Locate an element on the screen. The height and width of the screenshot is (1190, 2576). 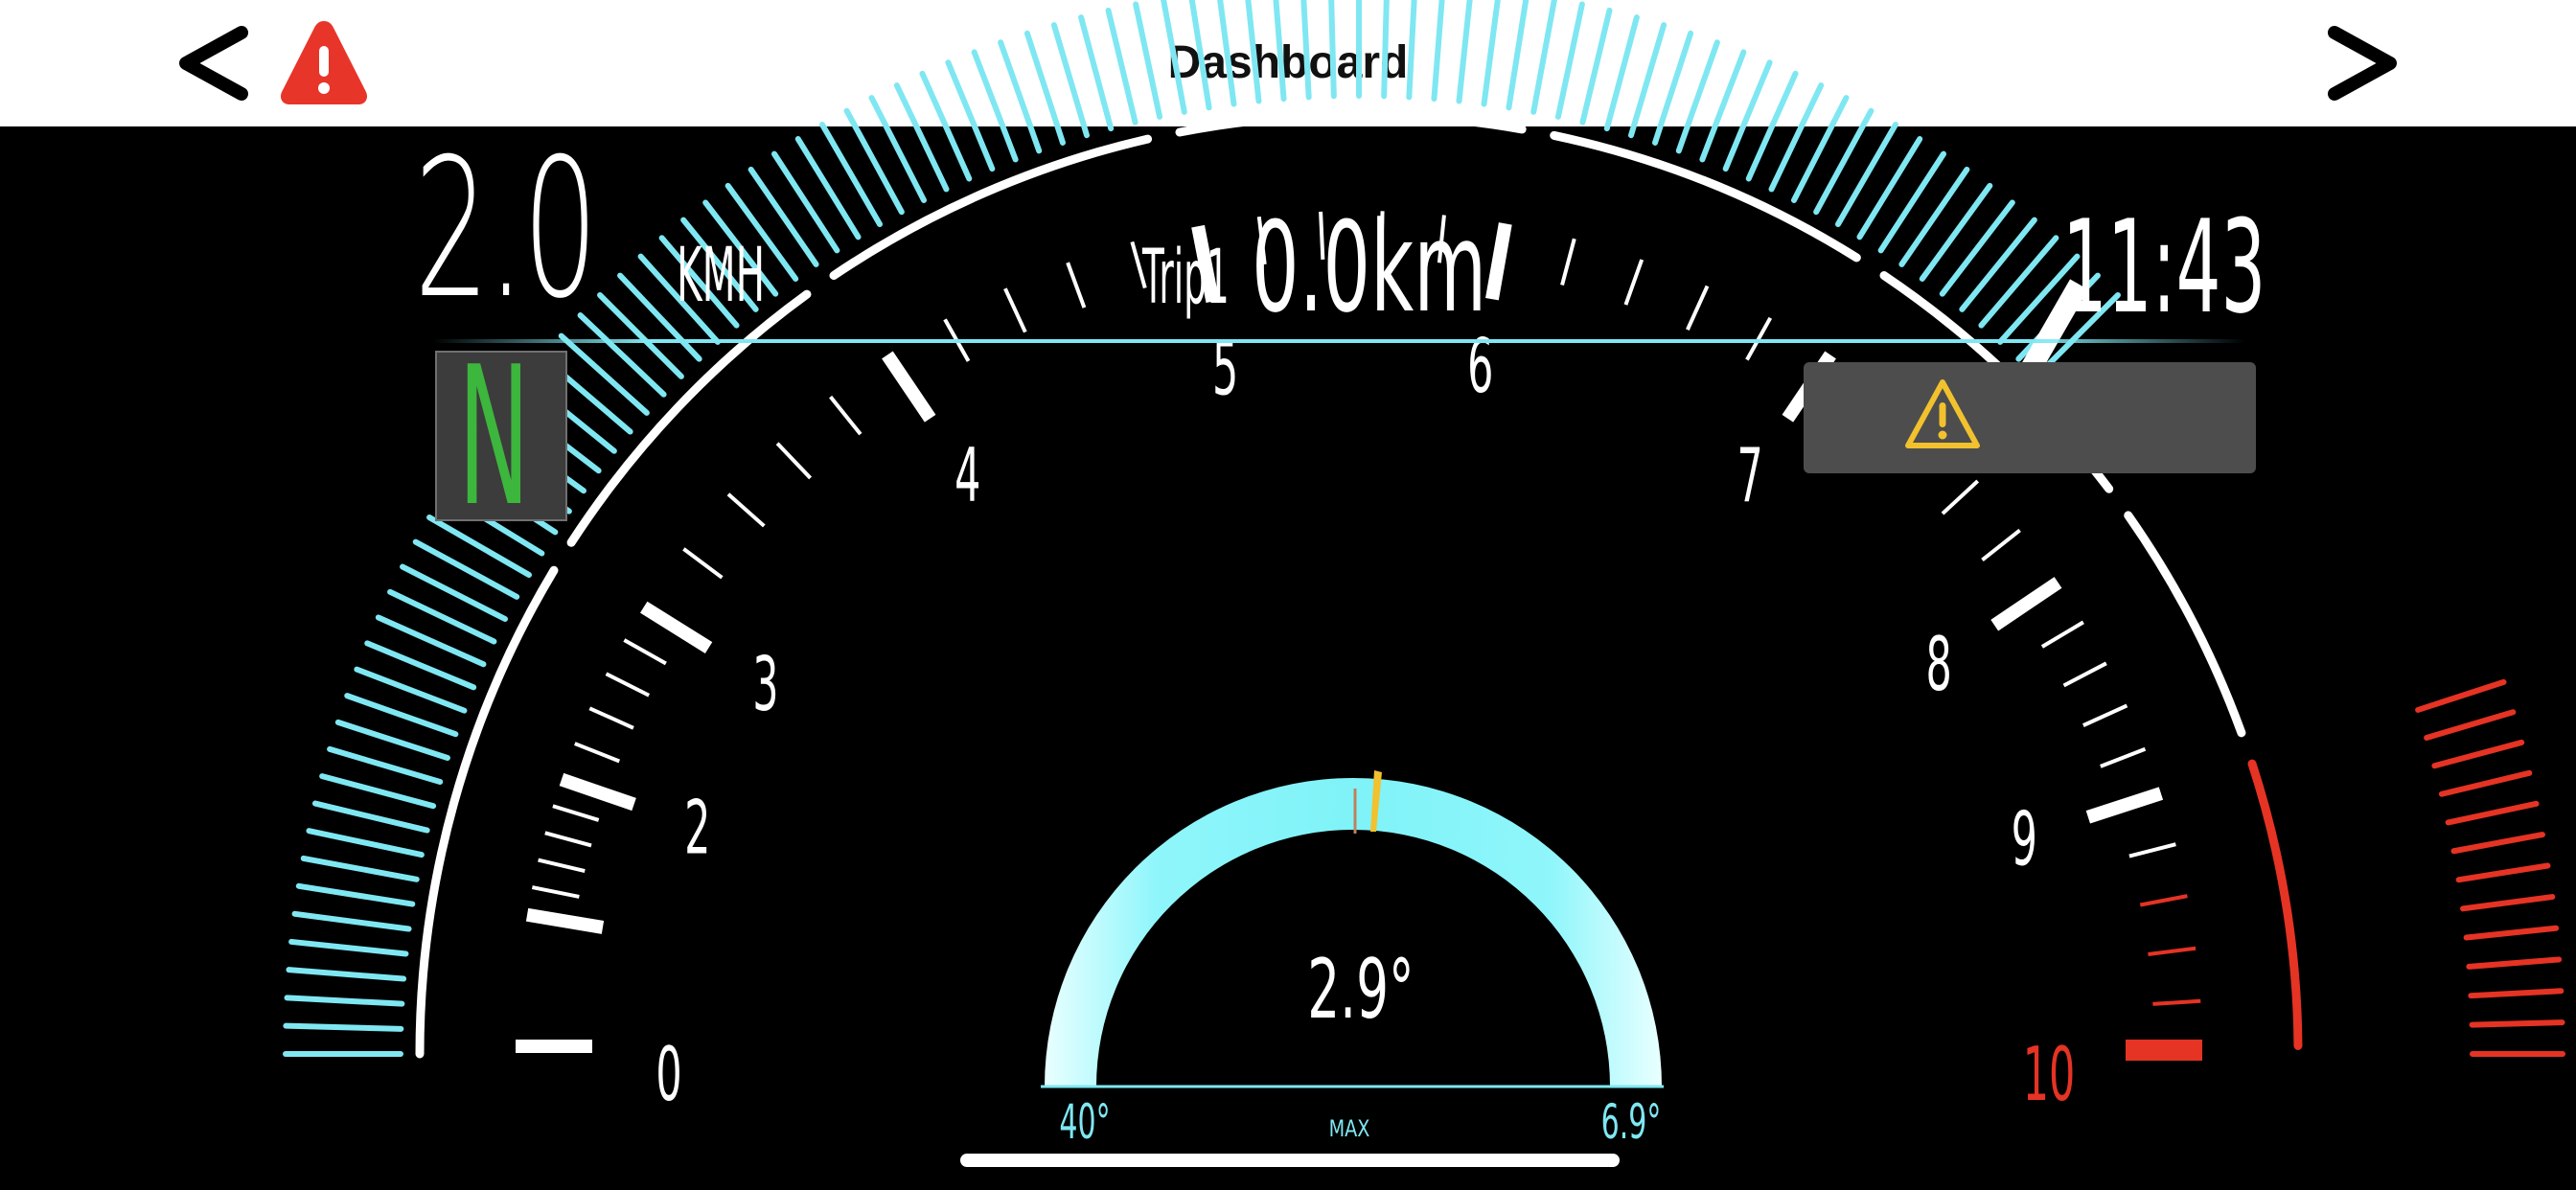
lean-angle-arc is located at coordinates (1353, 933).